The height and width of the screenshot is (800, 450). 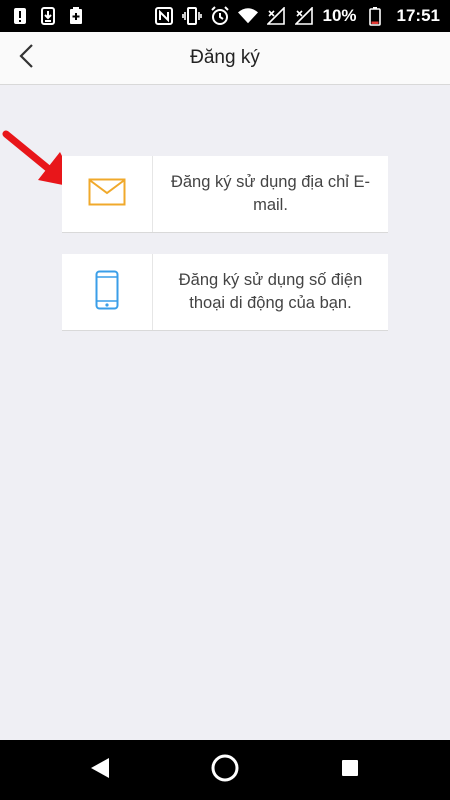 I want to click on signal-icon, so click(x=276, y=16).